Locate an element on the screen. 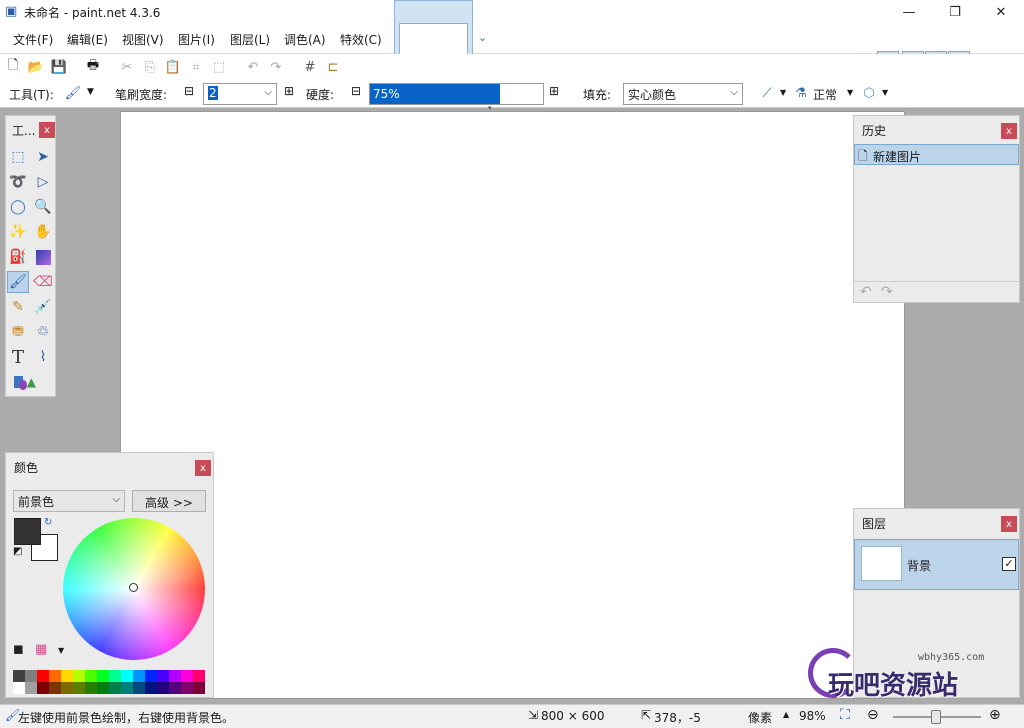  maximize-button: ❐ is located at coordinates (955, 12).